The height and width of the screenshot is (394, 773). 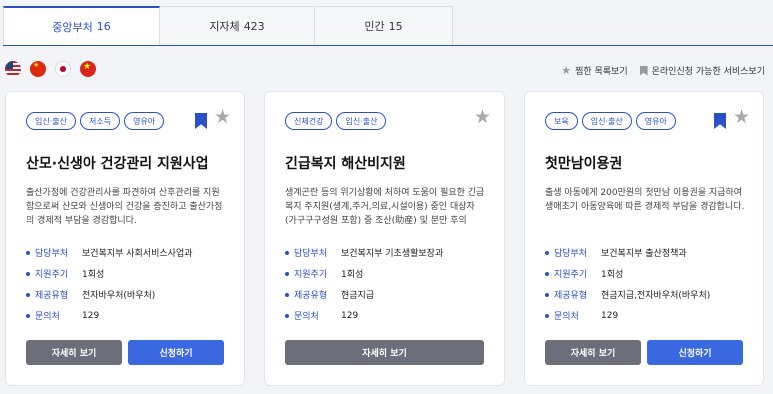 I want to click on tag-list: 신체건강 임신·출산, so click(x=336, y=121).